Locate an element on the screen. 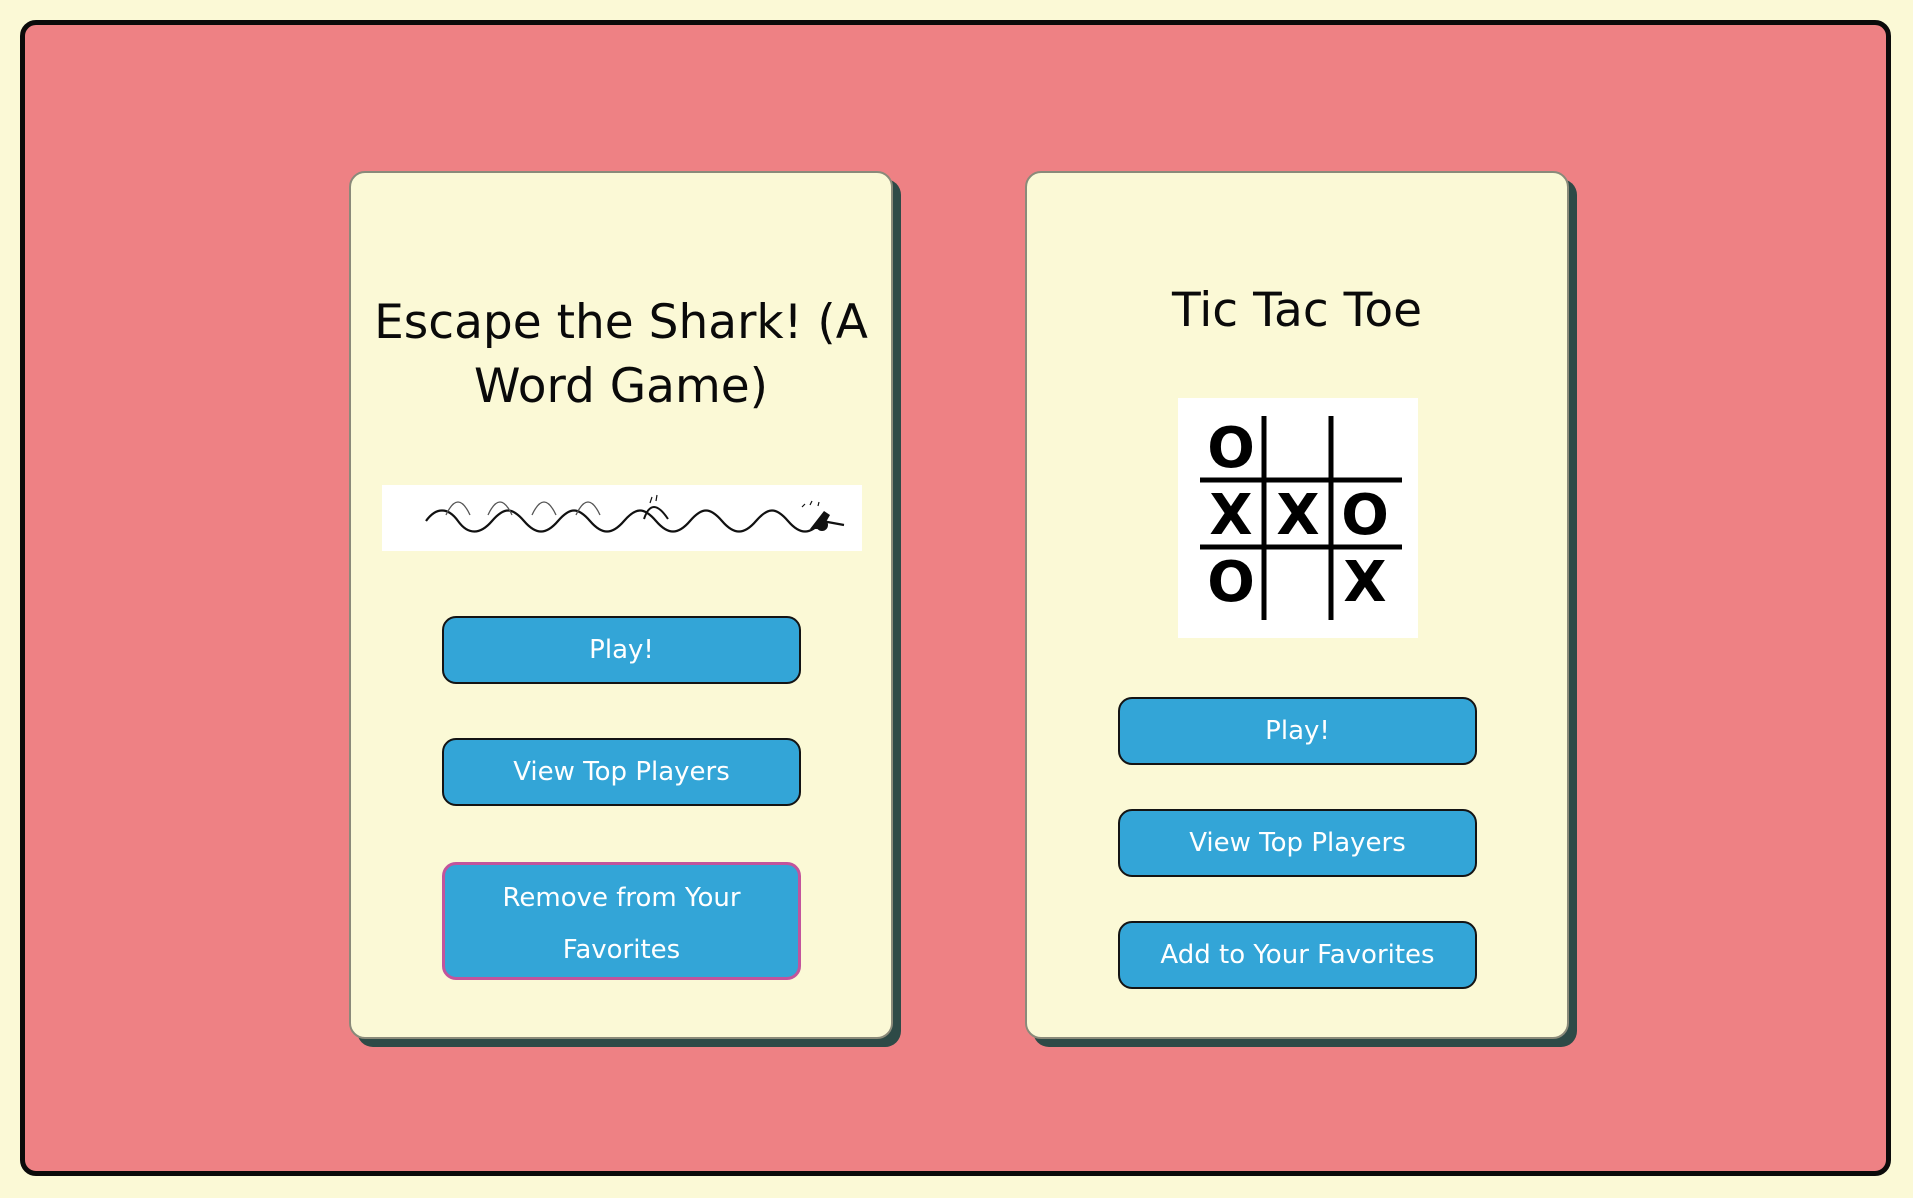 The image size is (1913, 1198). game-thumbnail is located at coordinates (622, 518).